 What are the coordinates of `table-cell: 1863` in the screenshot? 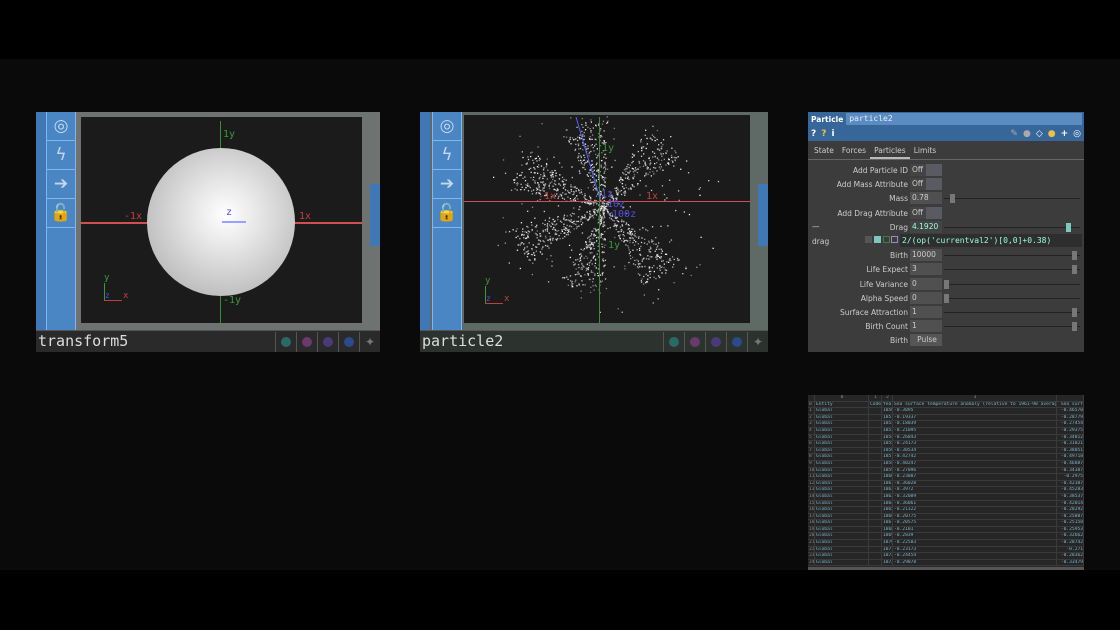 It's located at (887, 496).